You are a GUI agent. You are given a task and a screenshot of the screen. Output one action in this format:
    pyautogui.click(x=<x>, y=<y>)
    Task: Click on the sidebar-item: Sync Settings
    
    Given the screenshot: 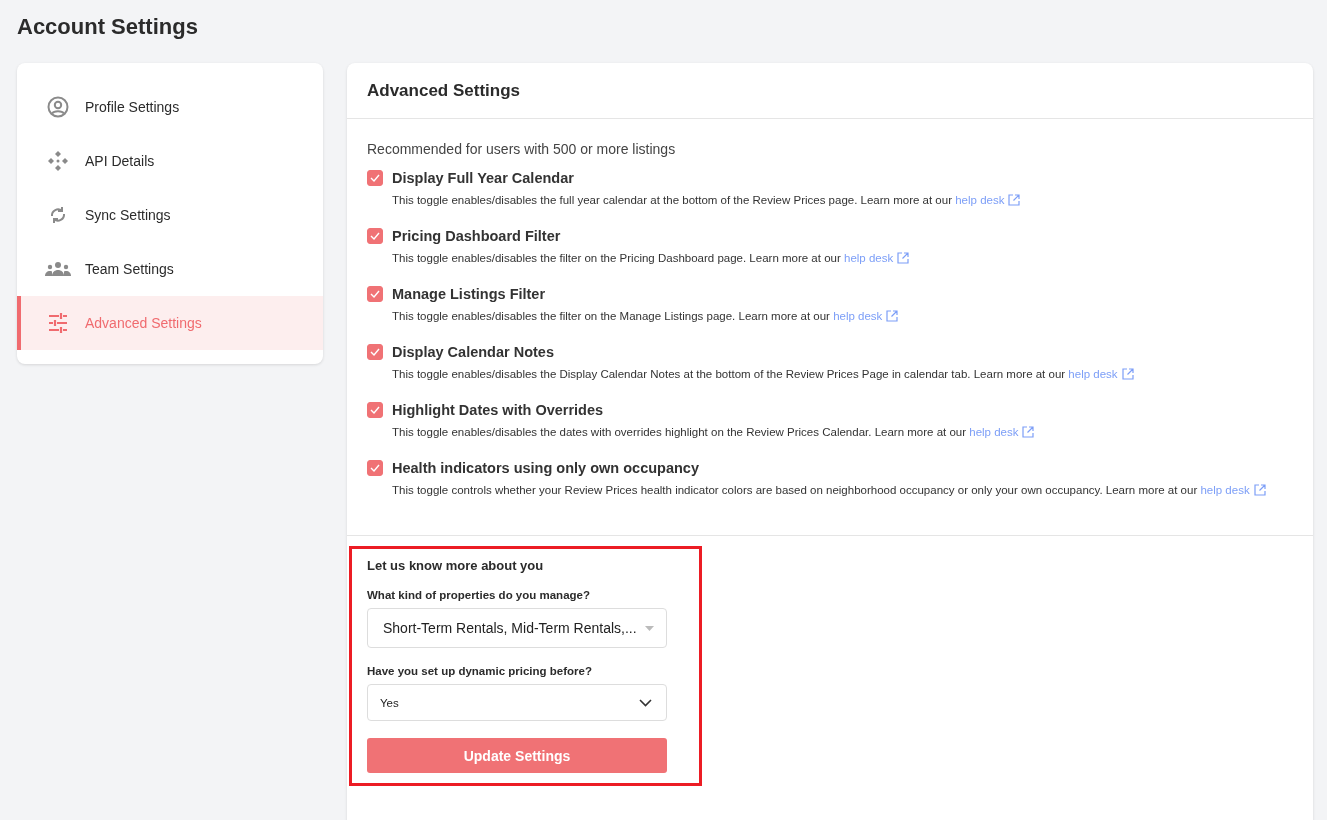 What is the action you would take?
    pyautogui.click(x=170, y=215)
    